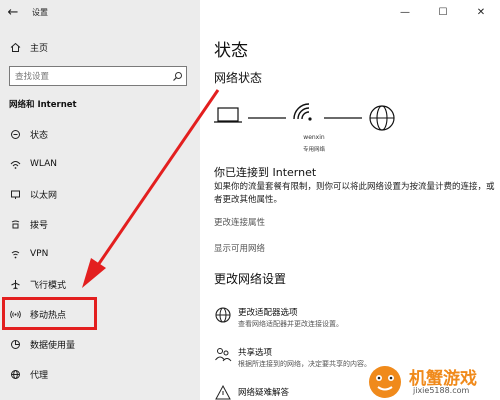 The image size is (500, 400). I want to click on laptop-icon, so click(228, 115).